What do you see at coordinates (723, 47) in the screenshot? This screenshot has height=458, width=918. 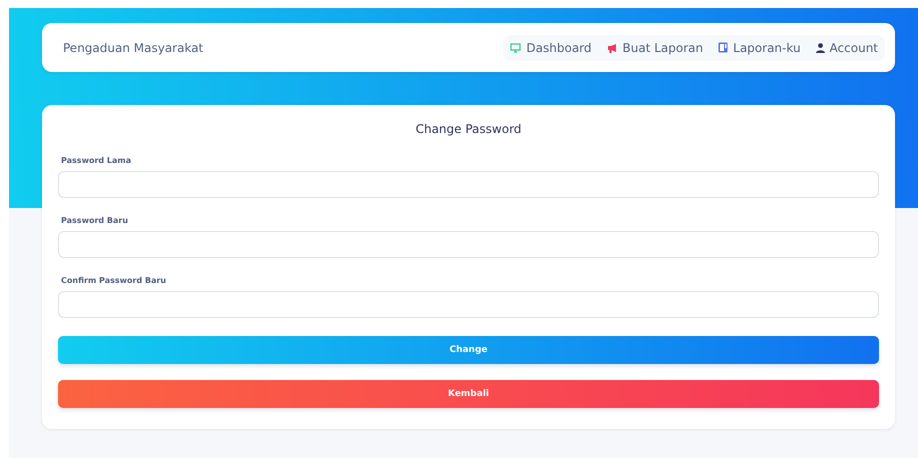 I see `report-icon` at bounding box center [723, 47].